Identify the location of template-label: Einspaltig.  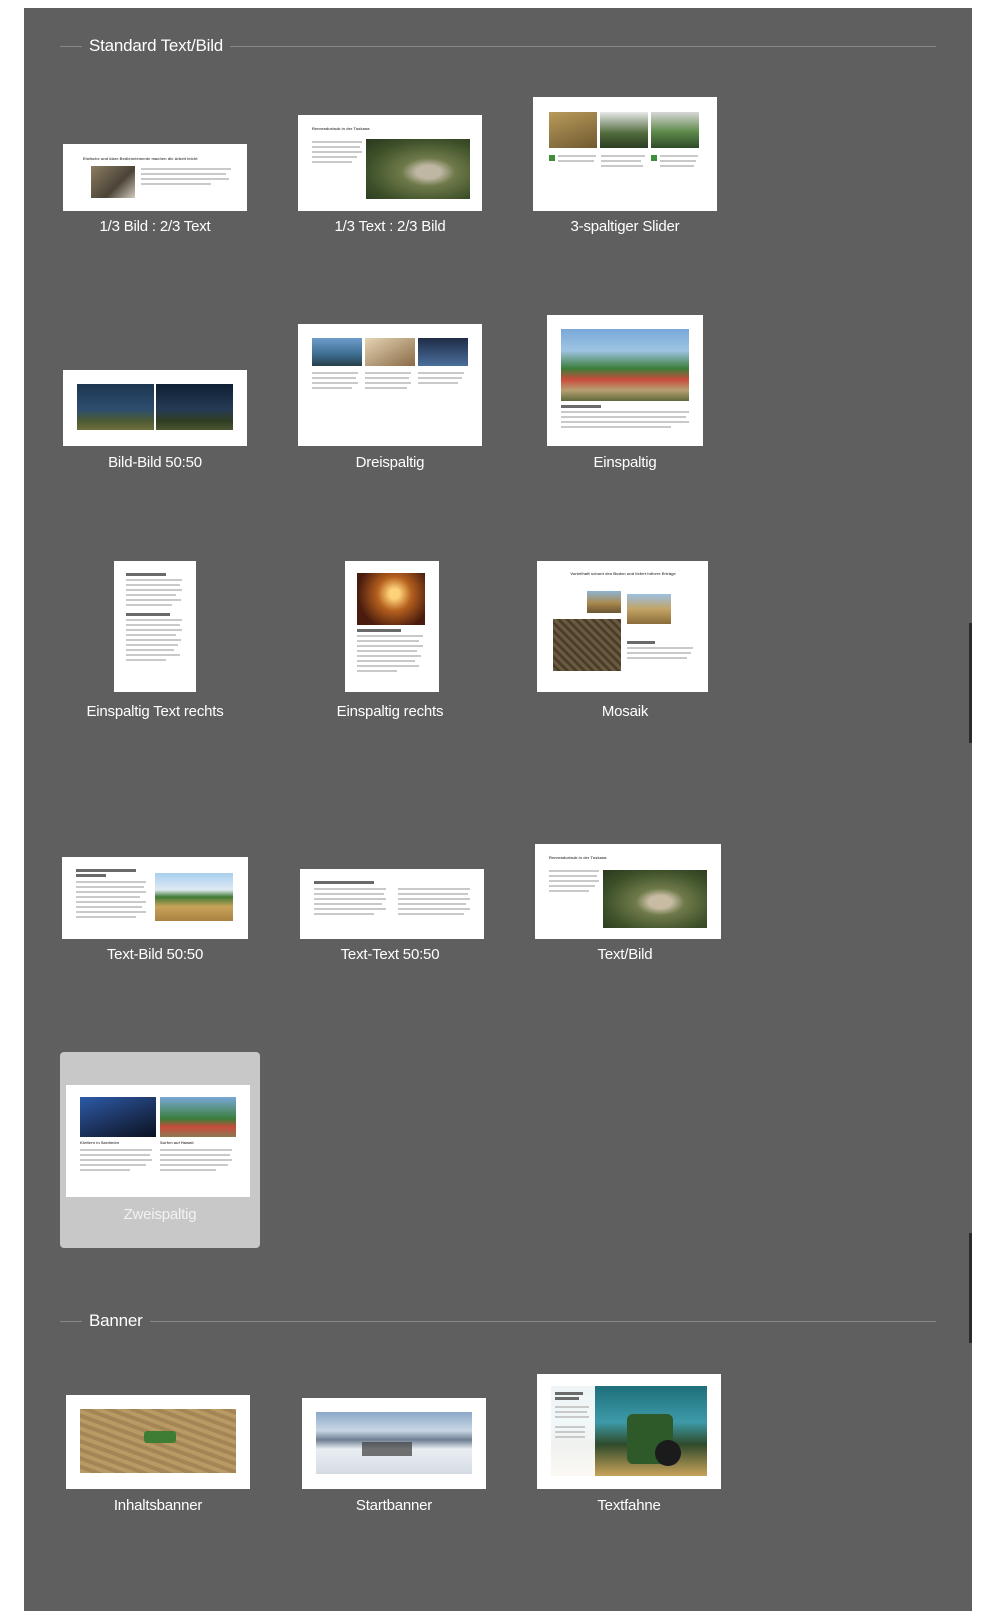
(625, 462).